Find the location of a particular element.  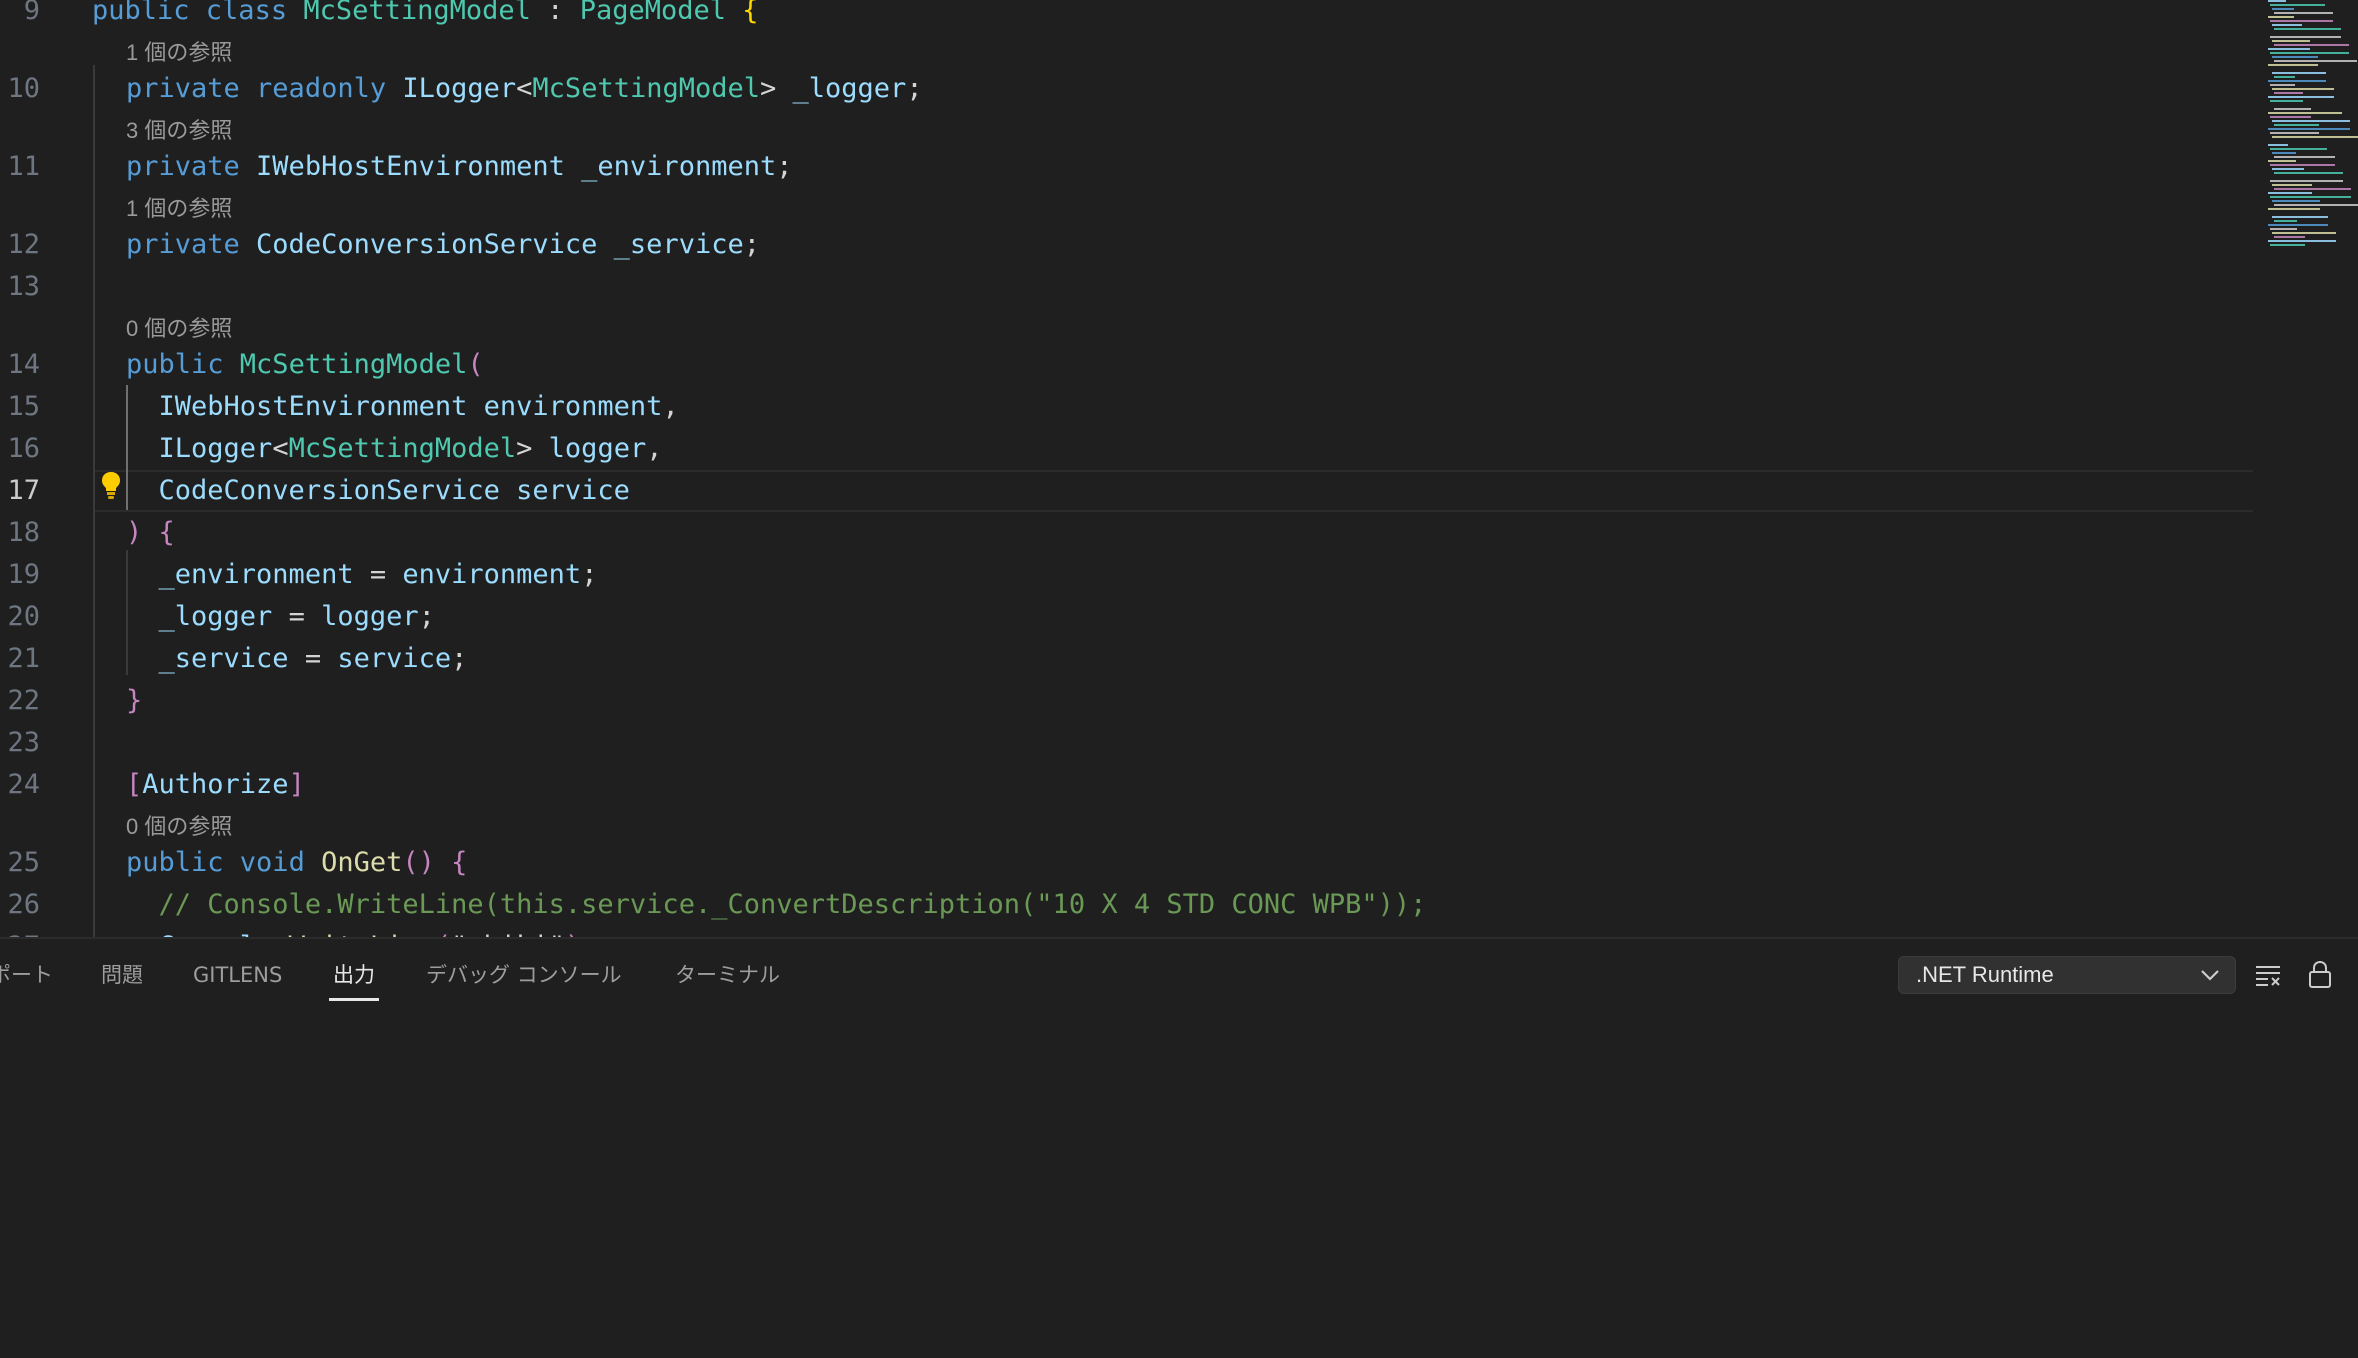

code-text: _environment = environment; is located at coordinates (362, 575).